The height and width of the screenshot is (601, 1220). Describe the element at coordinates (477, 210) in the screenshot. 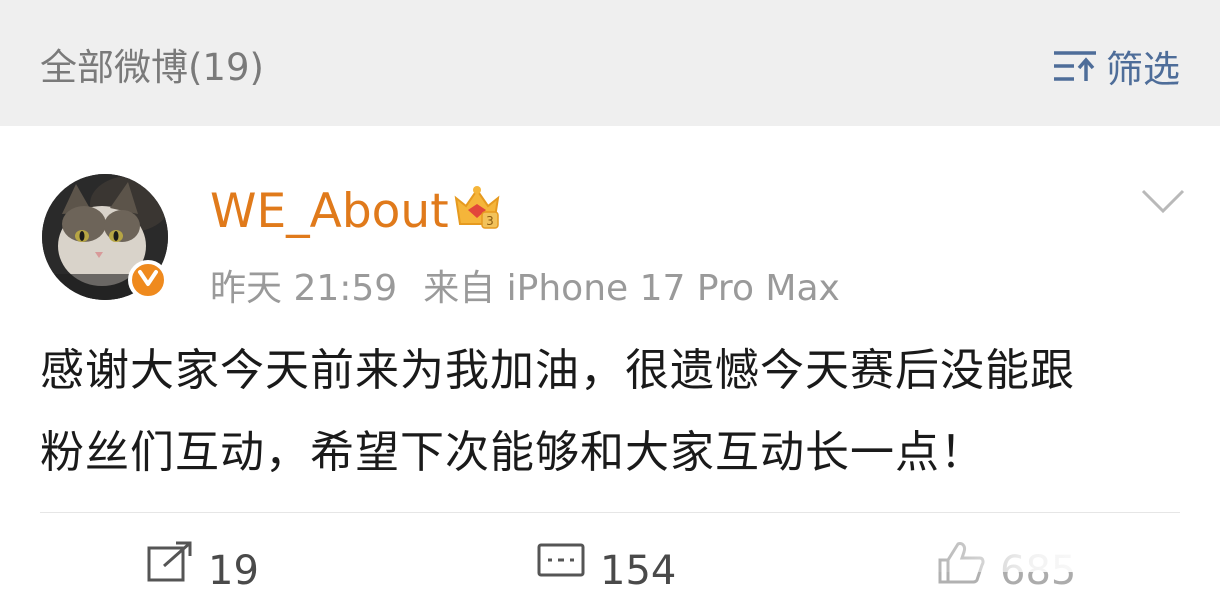

I see `crown-level-icon: 3` at that location.